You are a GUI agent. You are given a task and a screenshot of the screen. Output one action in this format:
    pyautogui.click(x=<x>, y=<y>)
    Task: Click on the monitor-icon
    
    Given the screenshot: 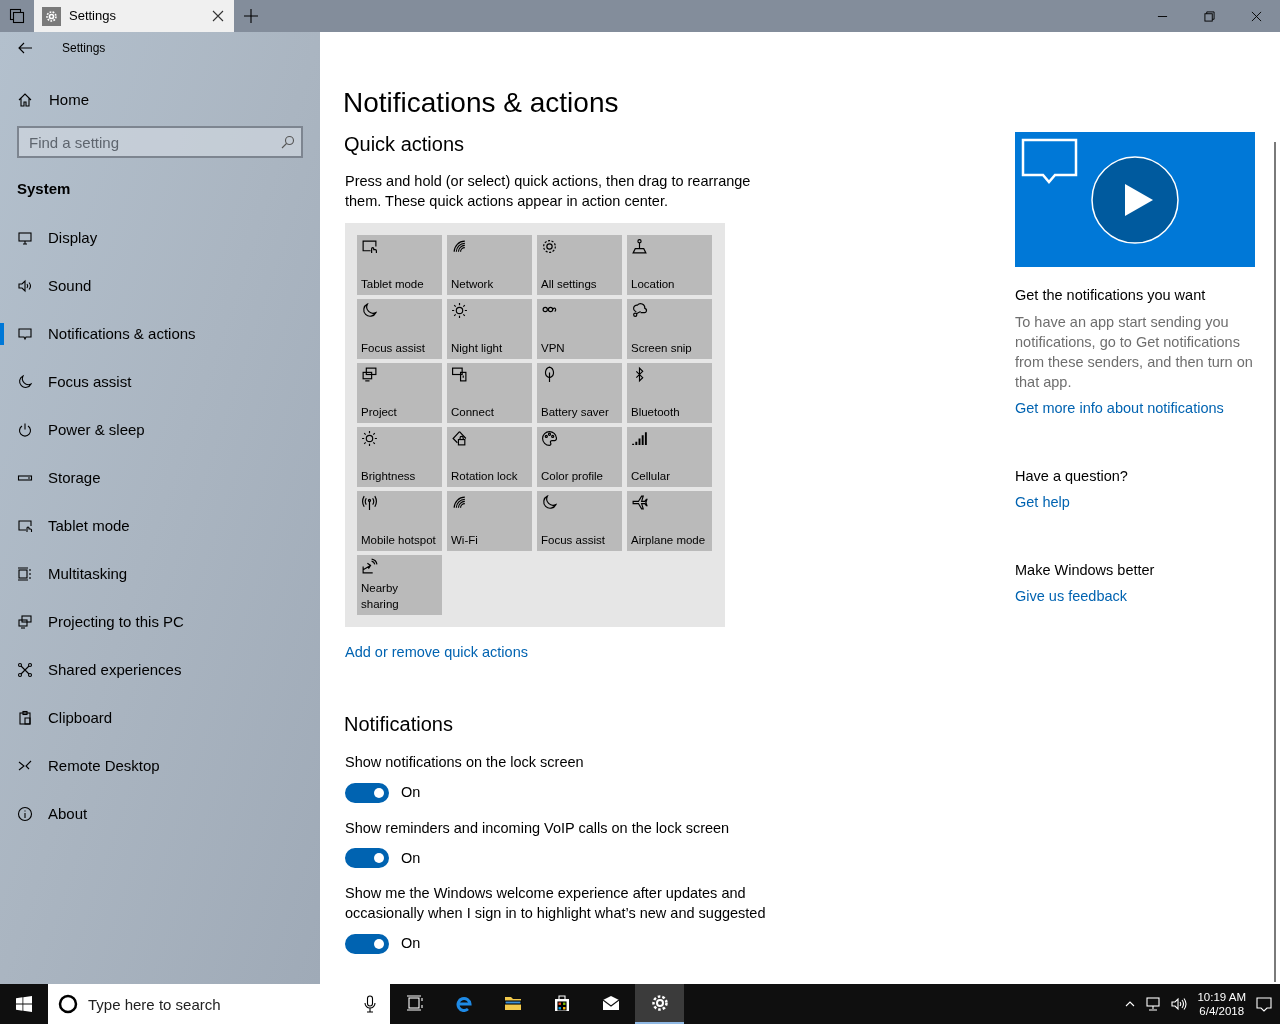 What is the action you would take?
    pyautogui.click(x=25, y=238)
    